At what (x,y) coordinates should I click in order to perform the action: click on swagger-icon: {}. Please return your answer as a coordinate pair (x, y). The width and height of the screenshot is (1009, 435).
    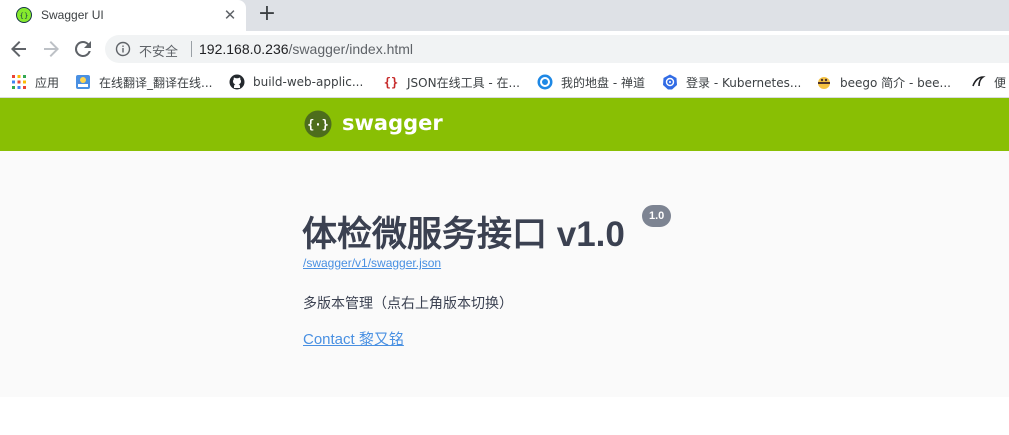
    Looking at the image, I should click on (24, 15).